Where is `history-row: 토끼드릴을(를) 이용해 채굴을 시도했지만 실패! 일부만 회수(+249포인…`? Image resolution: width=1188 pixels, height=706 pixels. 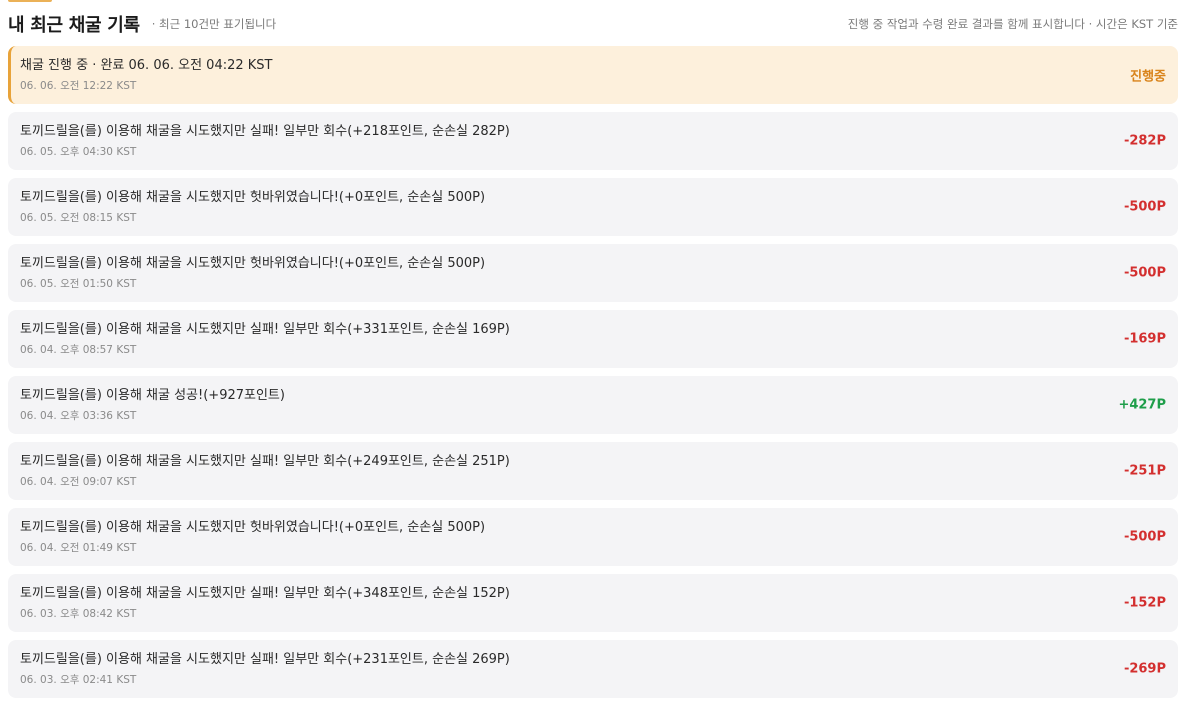
history-row: 토끼드릴을(를) 이용해 채굴을 시도했지만 실패! 일부만 회수(+249포인… is located at coordinates (593, 471).